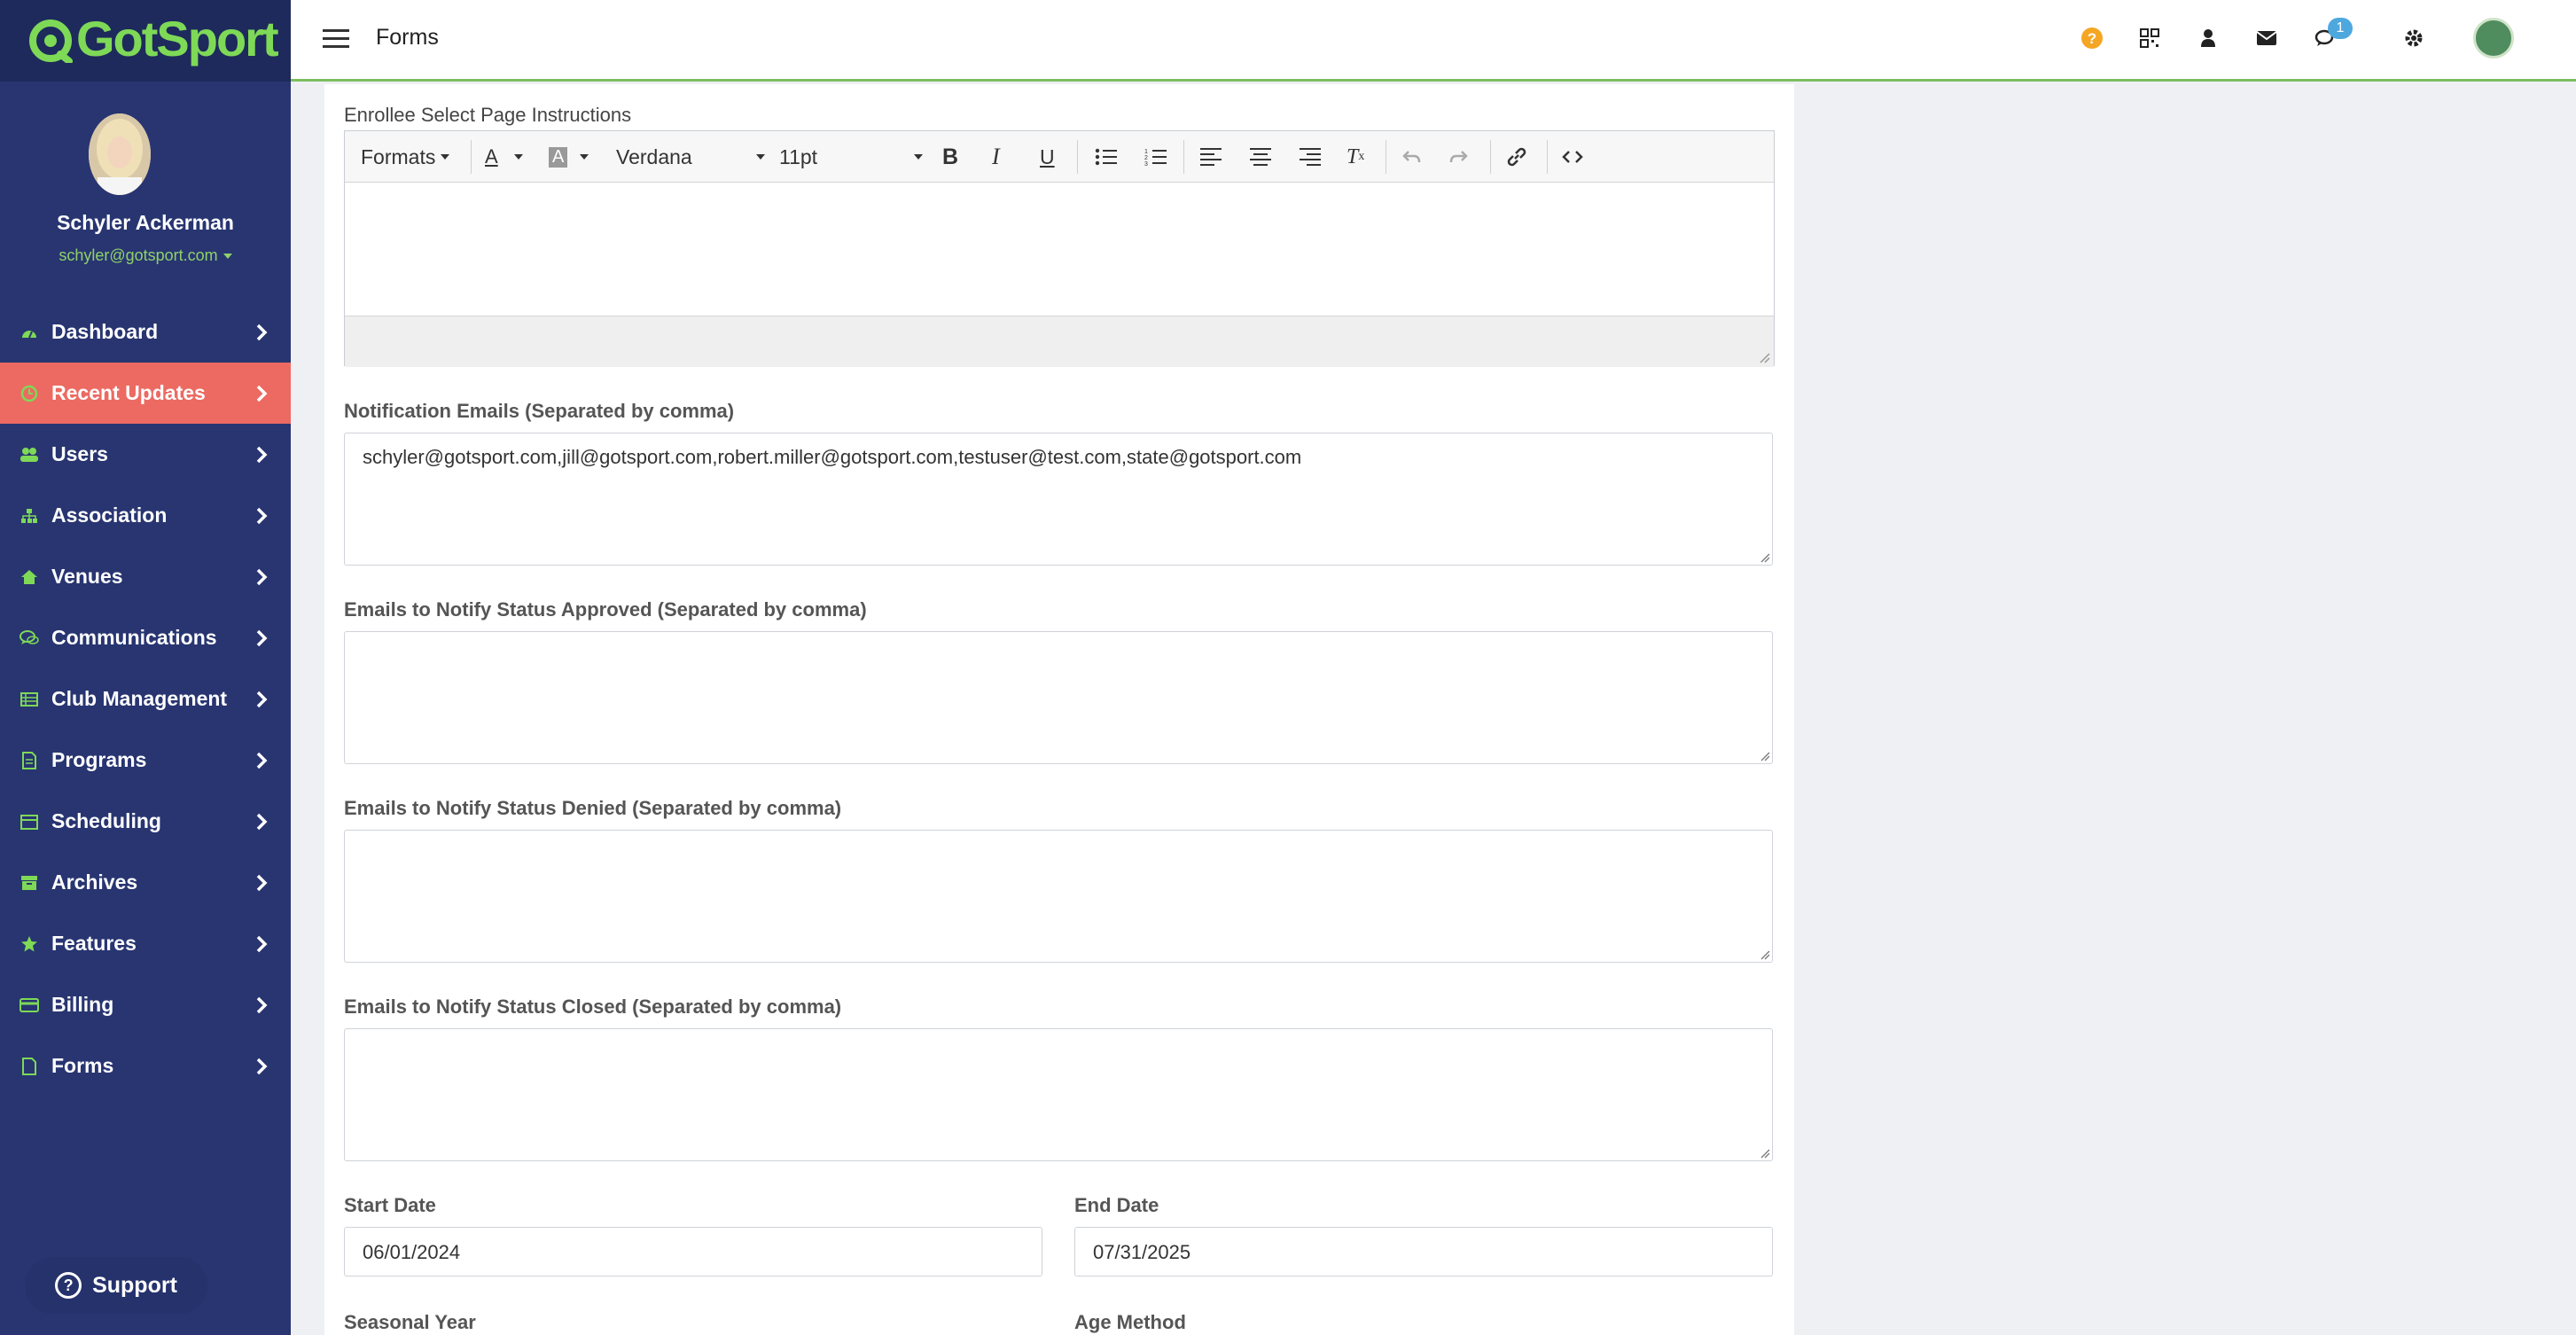  I want to click on chat-icon, so click(29, 638).